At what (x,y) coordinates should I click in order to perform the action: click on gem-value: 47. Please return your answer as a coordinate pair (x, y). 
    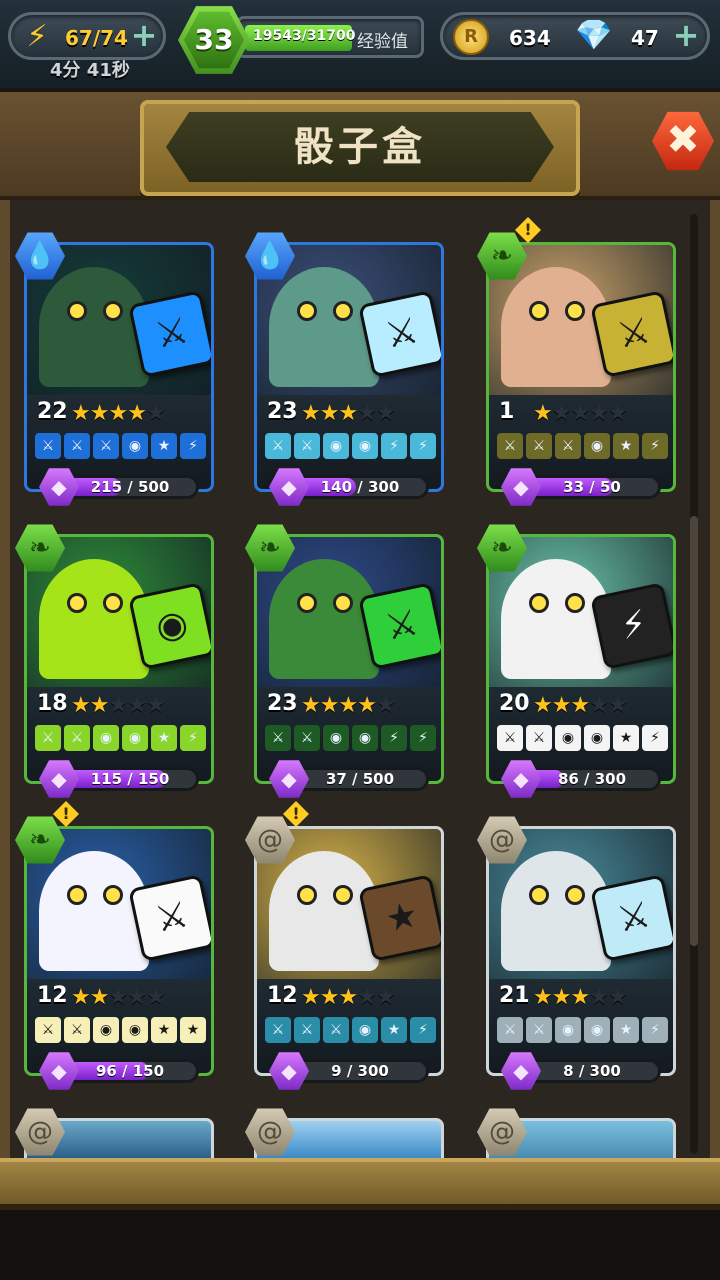
    Looking at the image, I should click on (645, 38).